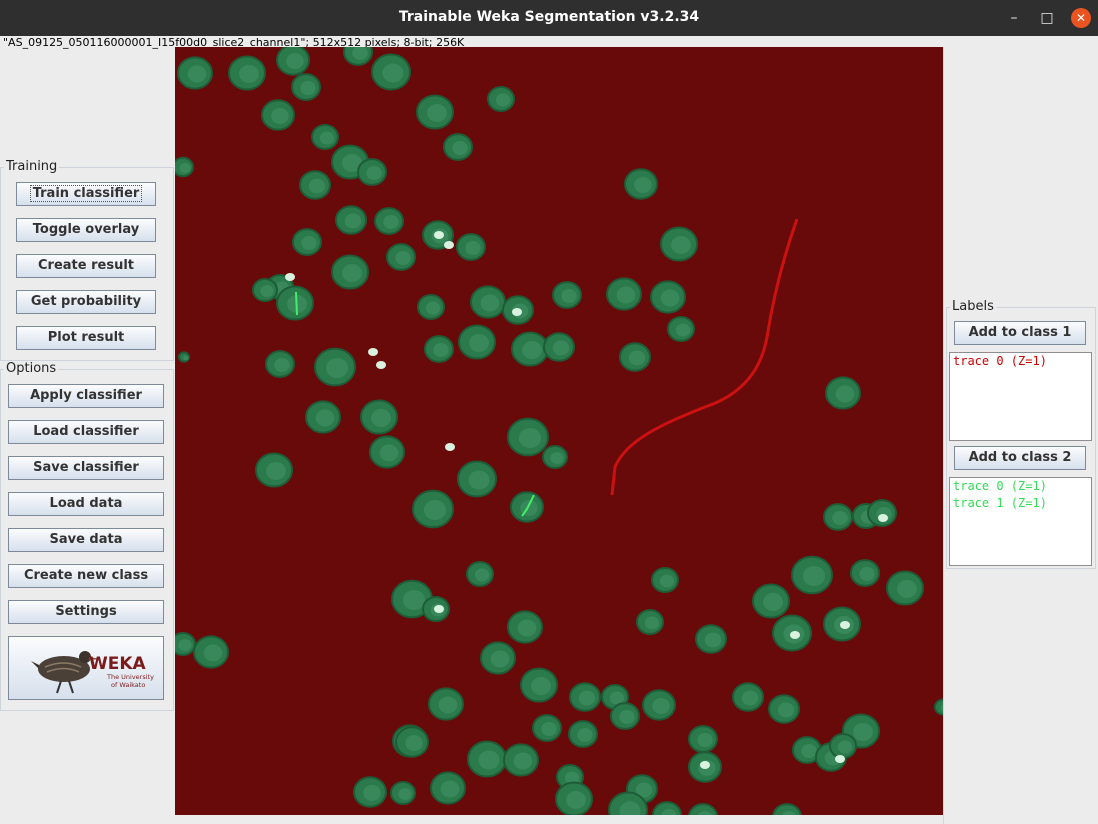 Image resolution: width=1098 pixels, height=824 pixels. I want to click on class1-trace-item: trace 0 (Z=1), so click(1022, 361).